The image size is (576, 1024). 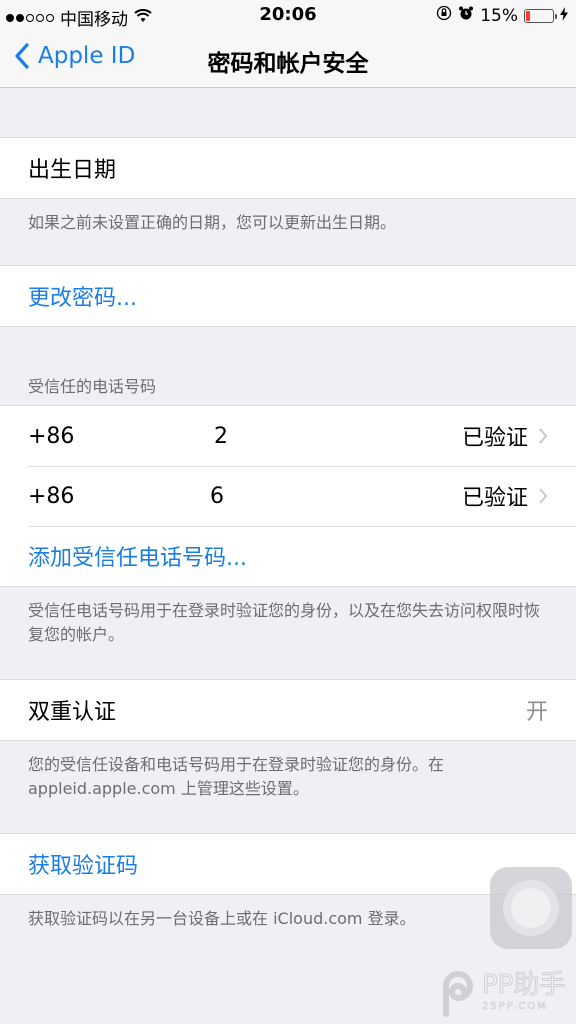 What do you see at coordinates (458, 994) in the screenshot?
I see `pp-logo-icon` at bounding box center [458, 994].